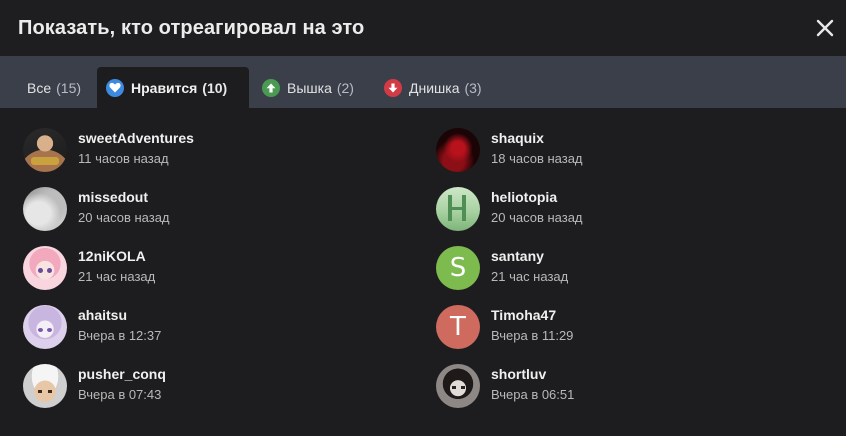 The image size is (846, 436). What do you see at coordinates (345, 87) in the screenshot?
I see `tab-count: (2)` at bounding box center [345, 87].